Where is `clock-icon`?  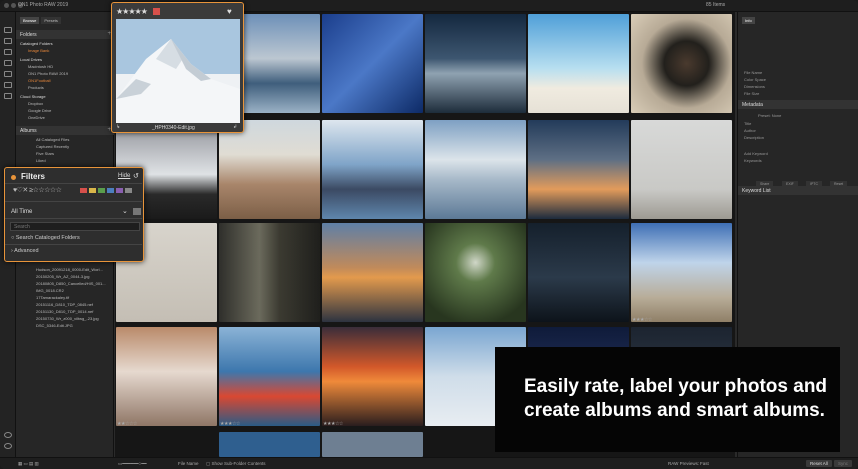
clock-icon is located at coordinates (8, 96).